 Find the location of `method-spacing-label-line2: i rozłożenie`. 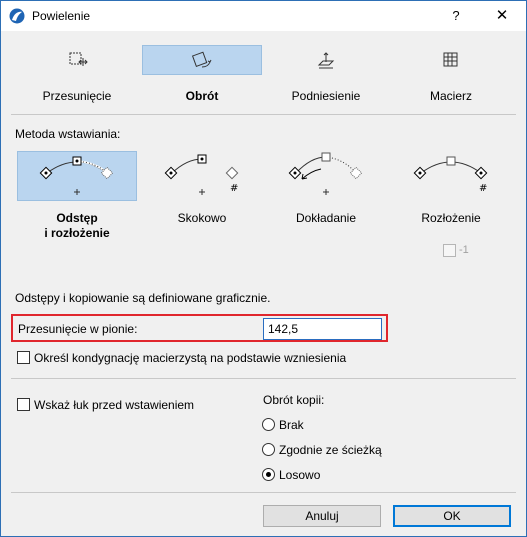

method-spacing-label-line2: i rozłożenie is located at coordinates (77, 233).